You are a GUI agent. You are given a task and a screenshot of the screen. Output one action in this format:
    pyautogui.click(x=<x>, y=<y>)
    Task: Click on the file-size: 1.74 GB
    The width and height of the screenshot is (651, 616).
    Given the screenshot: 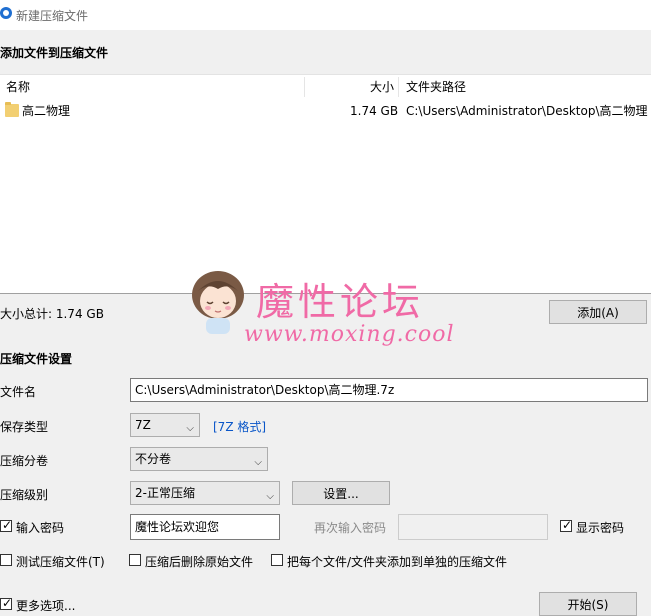 What is the action you would take?
    pyautogui.click(x=374, y=111)
    